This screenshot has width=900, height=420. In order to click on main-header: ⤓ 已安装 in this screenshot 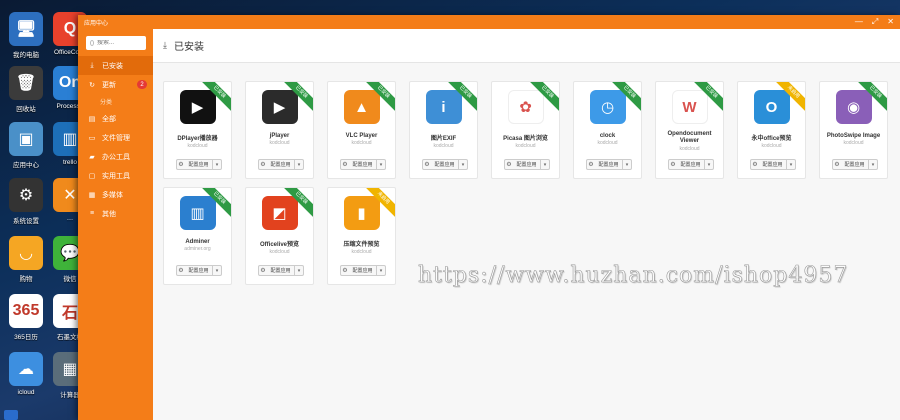, I will do `click(526, 46)`.